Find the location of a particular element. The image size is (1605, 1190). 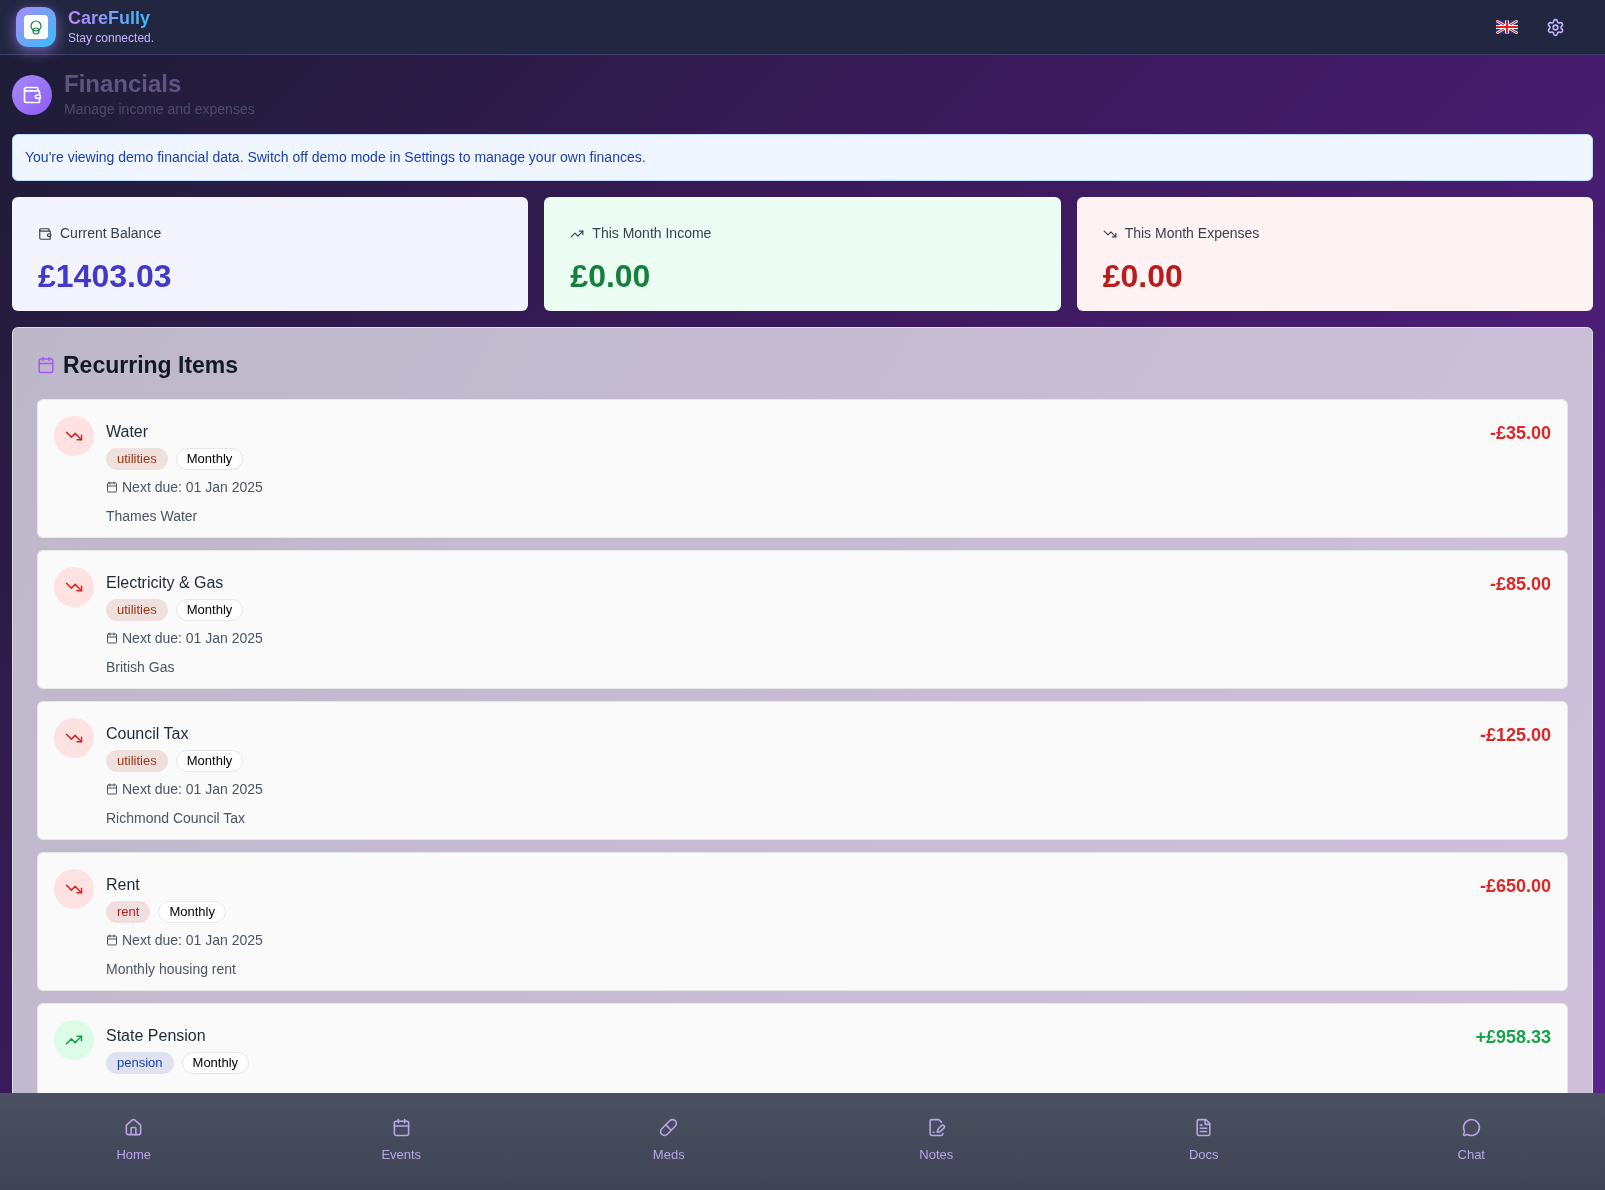

home-icon is located at coordinates (134, 1128).